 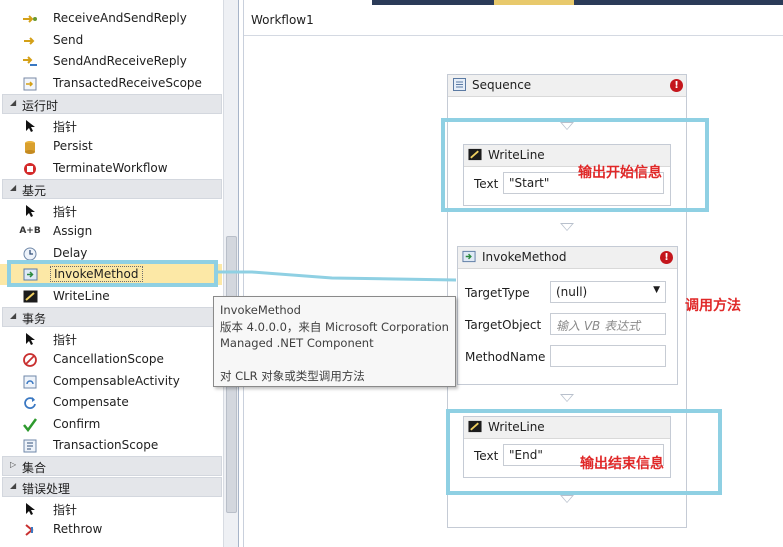 What do you see at coordinates (112, 466) in the screenshot?
I see `toolbox-category-collections: ▷ 集合` at bounding box center [112, 466].